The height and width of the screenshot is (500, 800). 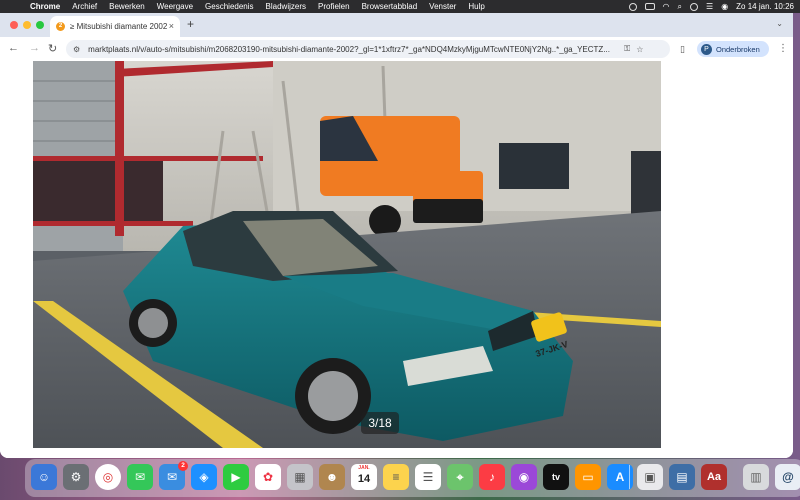 I want to click on profile-button: P Onderbroken, so click(x=733, y=49).